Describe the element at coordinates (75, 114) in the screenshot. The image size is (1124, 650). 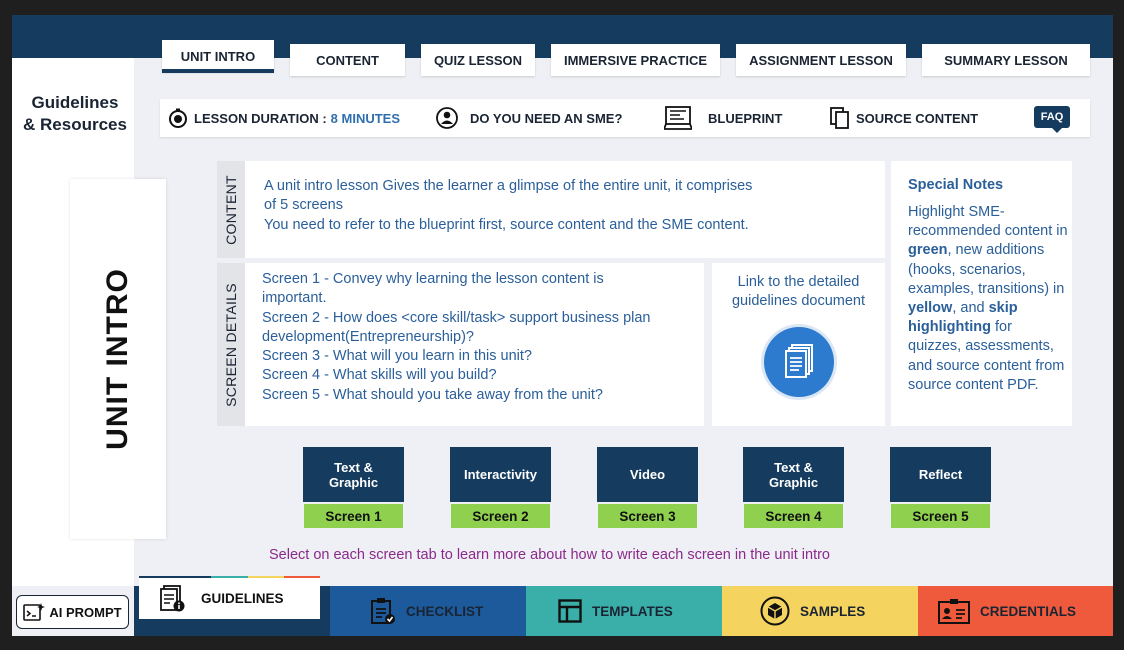
I see `guidelines-title: Guidelines & Resources` at that location.